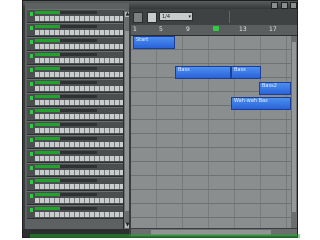  What do you see at coordinates (166, 17) in the screenshot?
I see `zoom-value: 1/4` at bounding box center [166, 17].